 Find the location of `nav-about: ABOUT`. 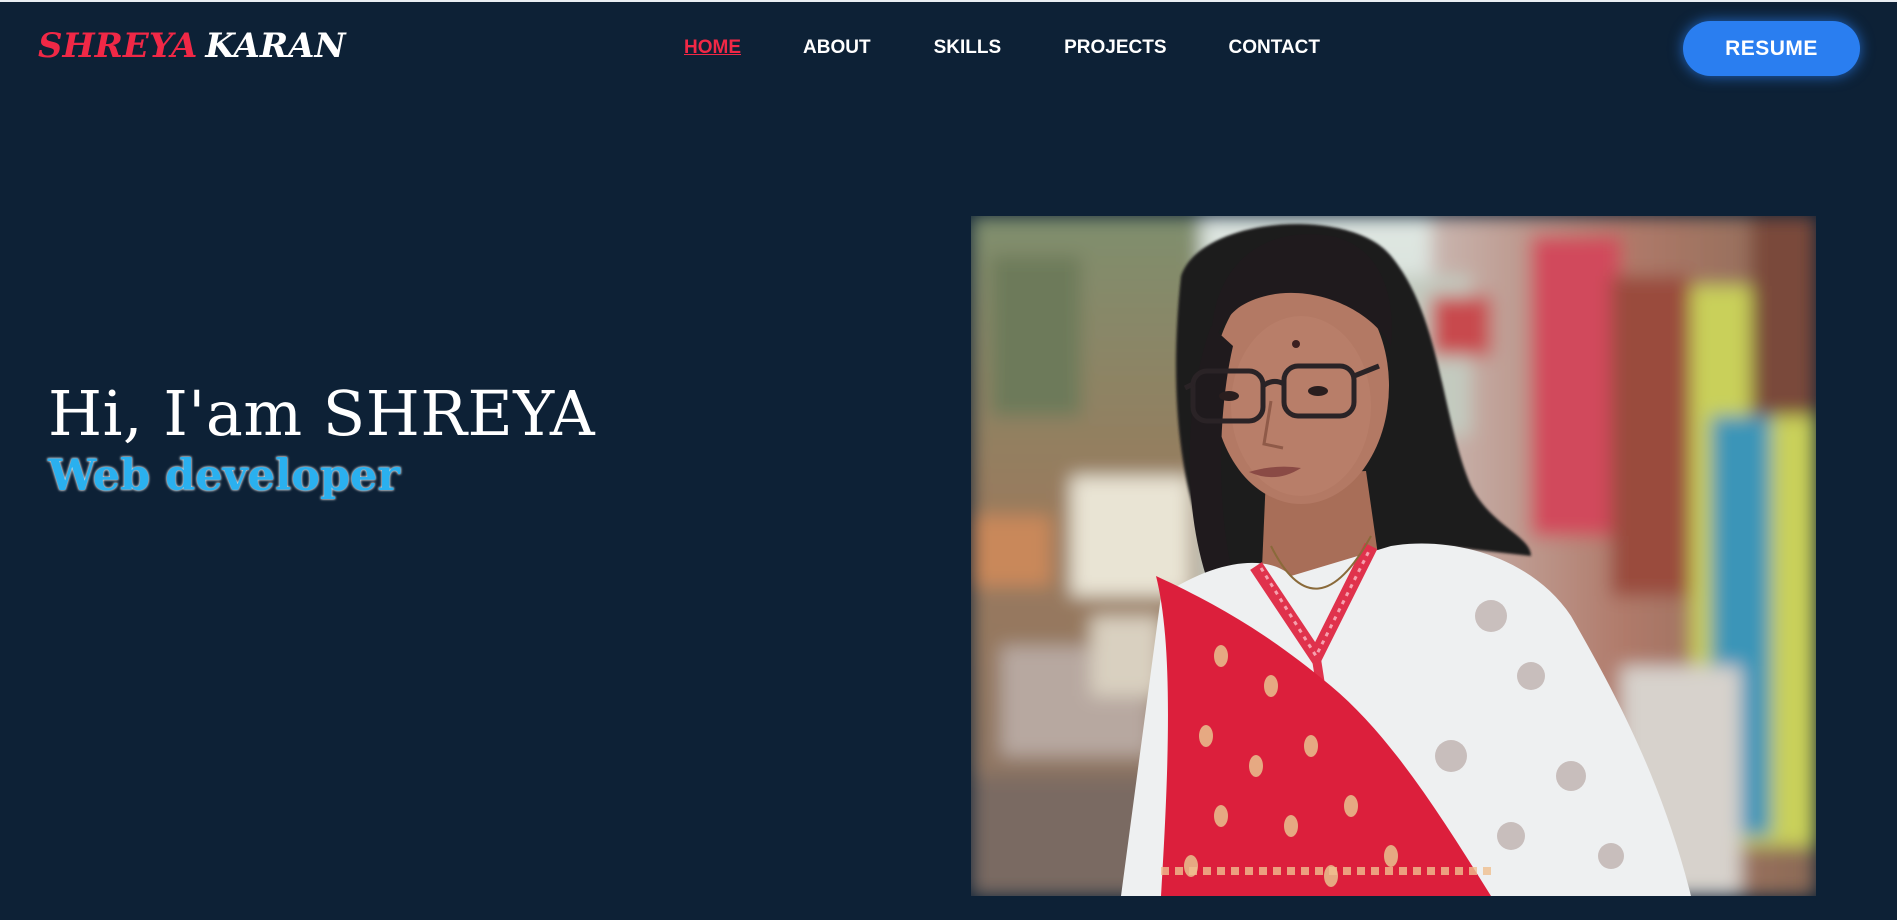

nav-about: ABOUT is located at coordinates (837, 48).